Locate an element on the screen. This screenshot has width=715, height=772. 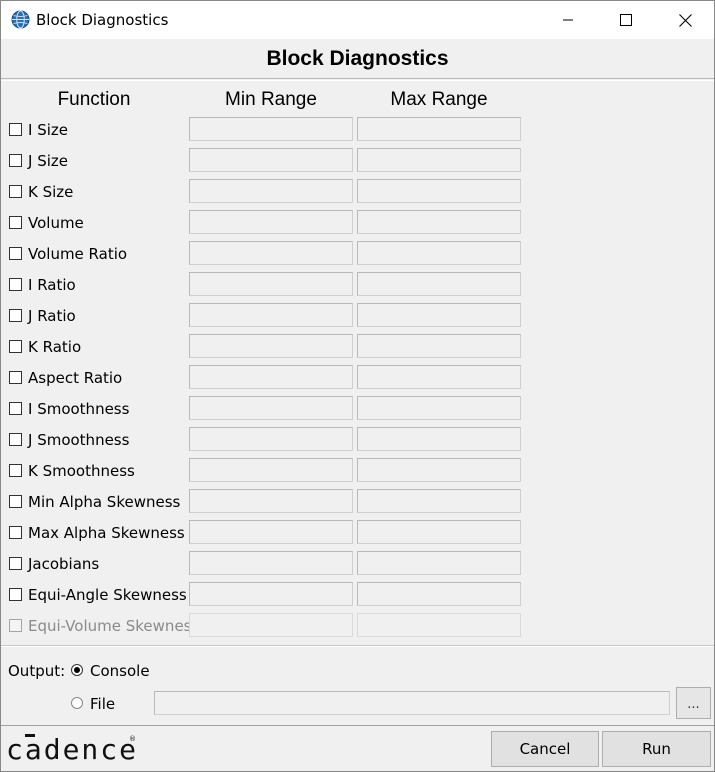
function-row: K Ratio is located at coordinates (357, 347).